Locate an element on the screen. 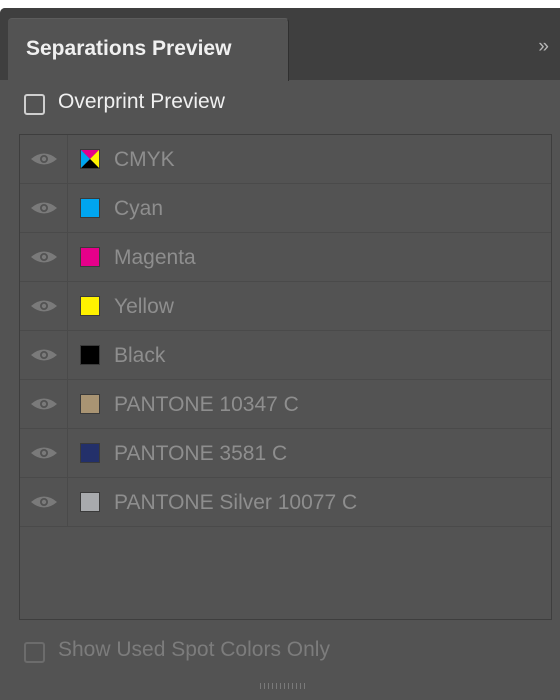 The height and width of the screenshot is (700, 560). separation-label: Black is located at coordinates (140, 355).